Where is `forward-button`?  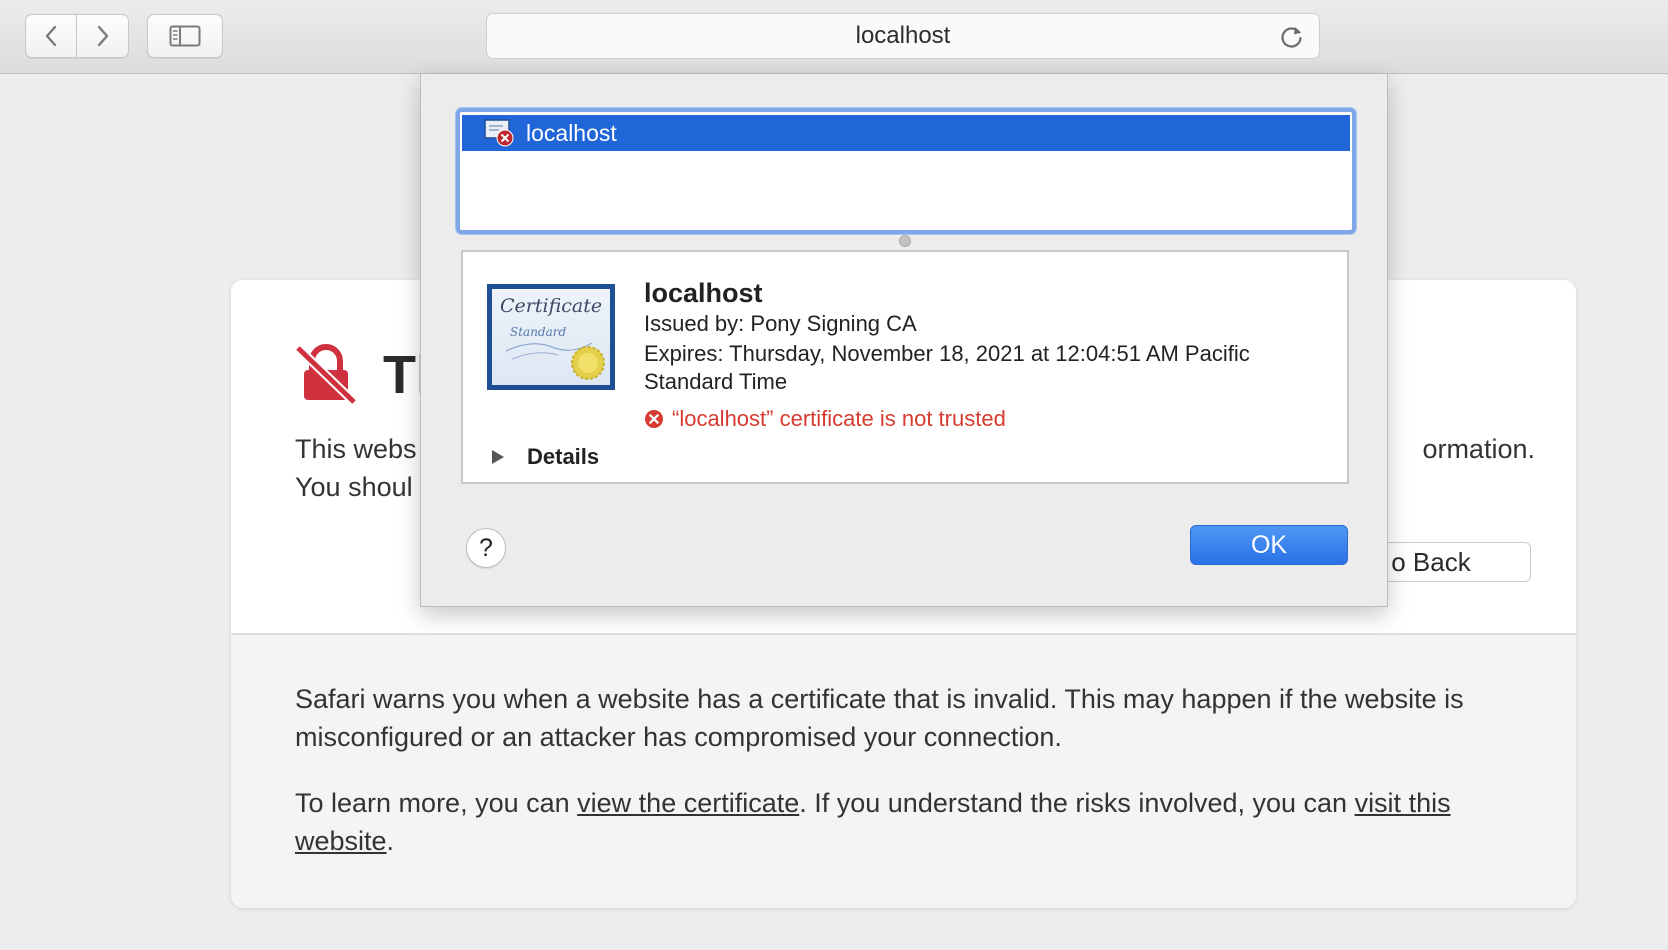
forward-button is located at coordinates (102, 36).